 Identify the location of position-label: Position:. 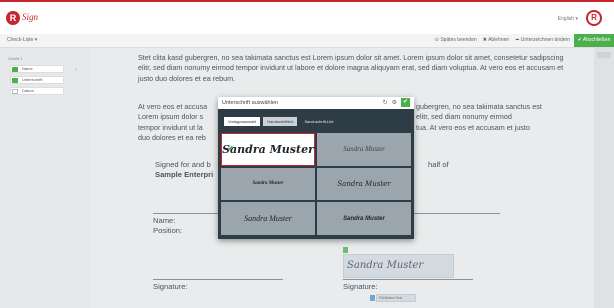
(168, 230).